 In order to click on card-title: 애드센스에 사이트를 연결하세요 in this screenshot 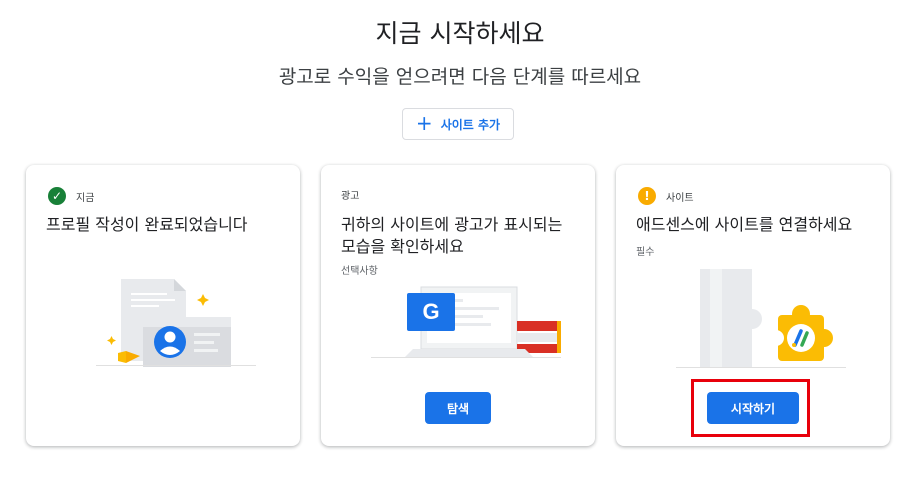, I will do `click(744, 224)`.